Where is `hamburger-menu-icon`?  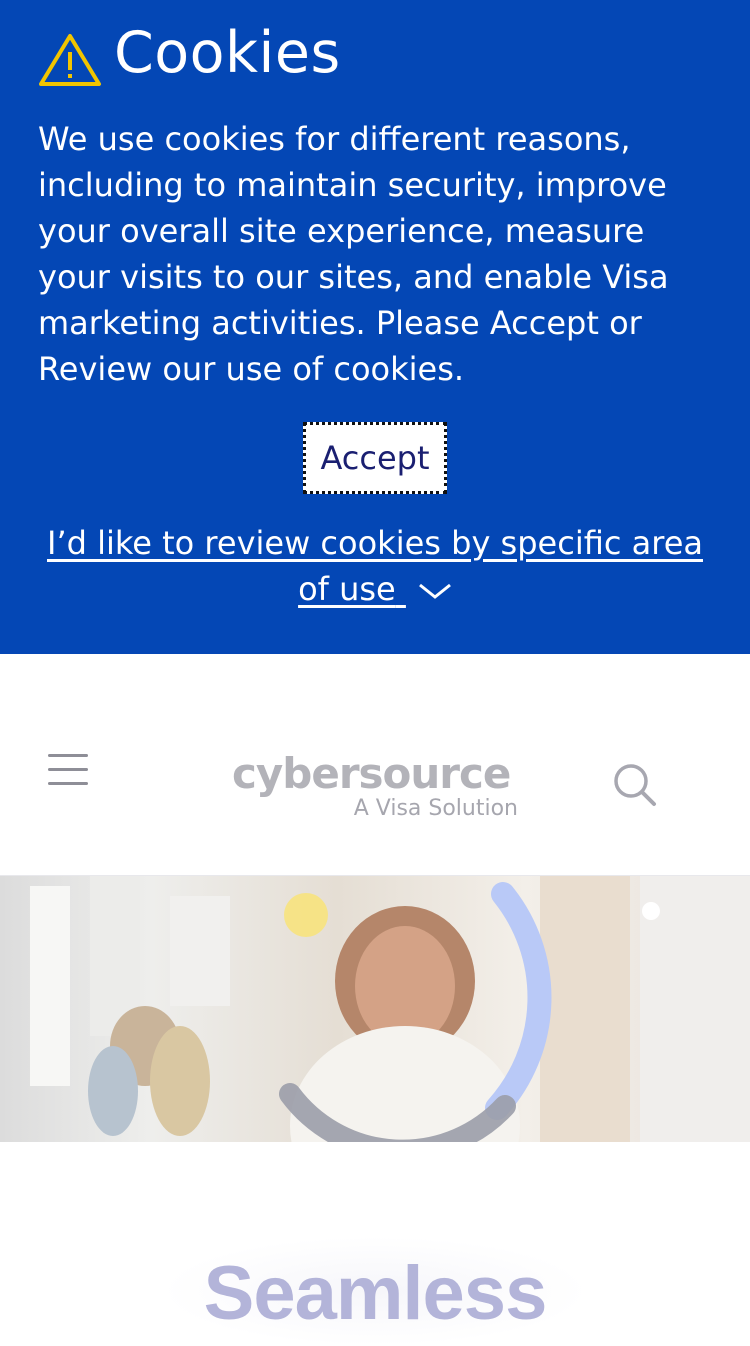
hamburger-menu-icon is located at coordinates (68, 771).